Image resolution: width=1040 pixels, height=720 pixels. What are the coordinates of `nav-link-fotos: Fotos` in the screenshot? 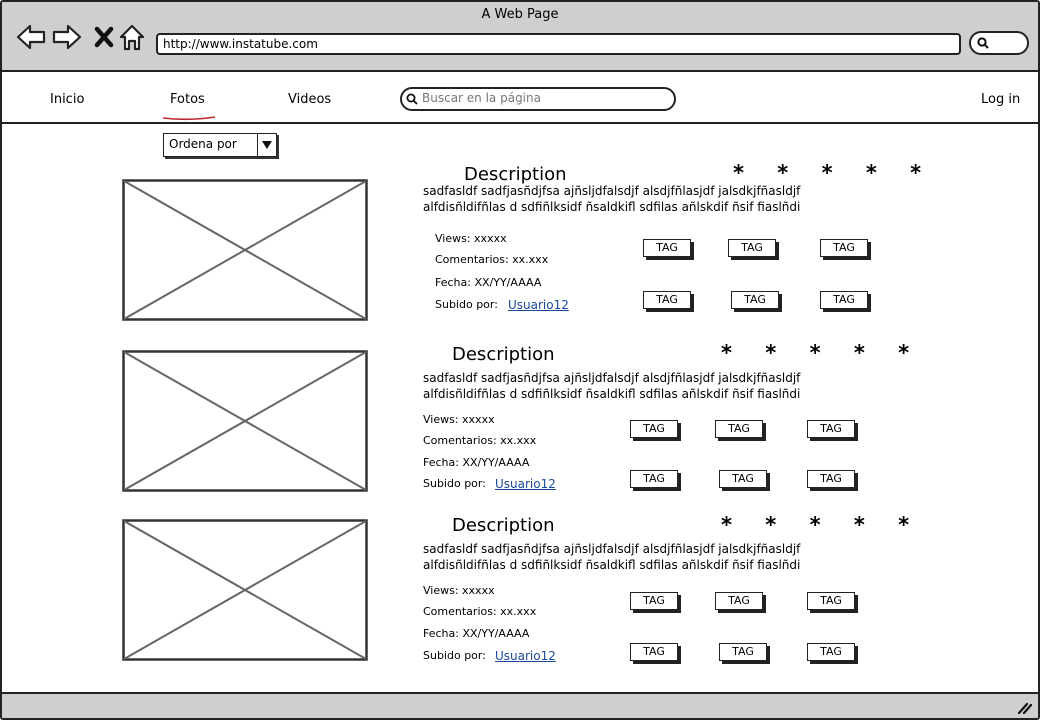 It's located at (187, 99).